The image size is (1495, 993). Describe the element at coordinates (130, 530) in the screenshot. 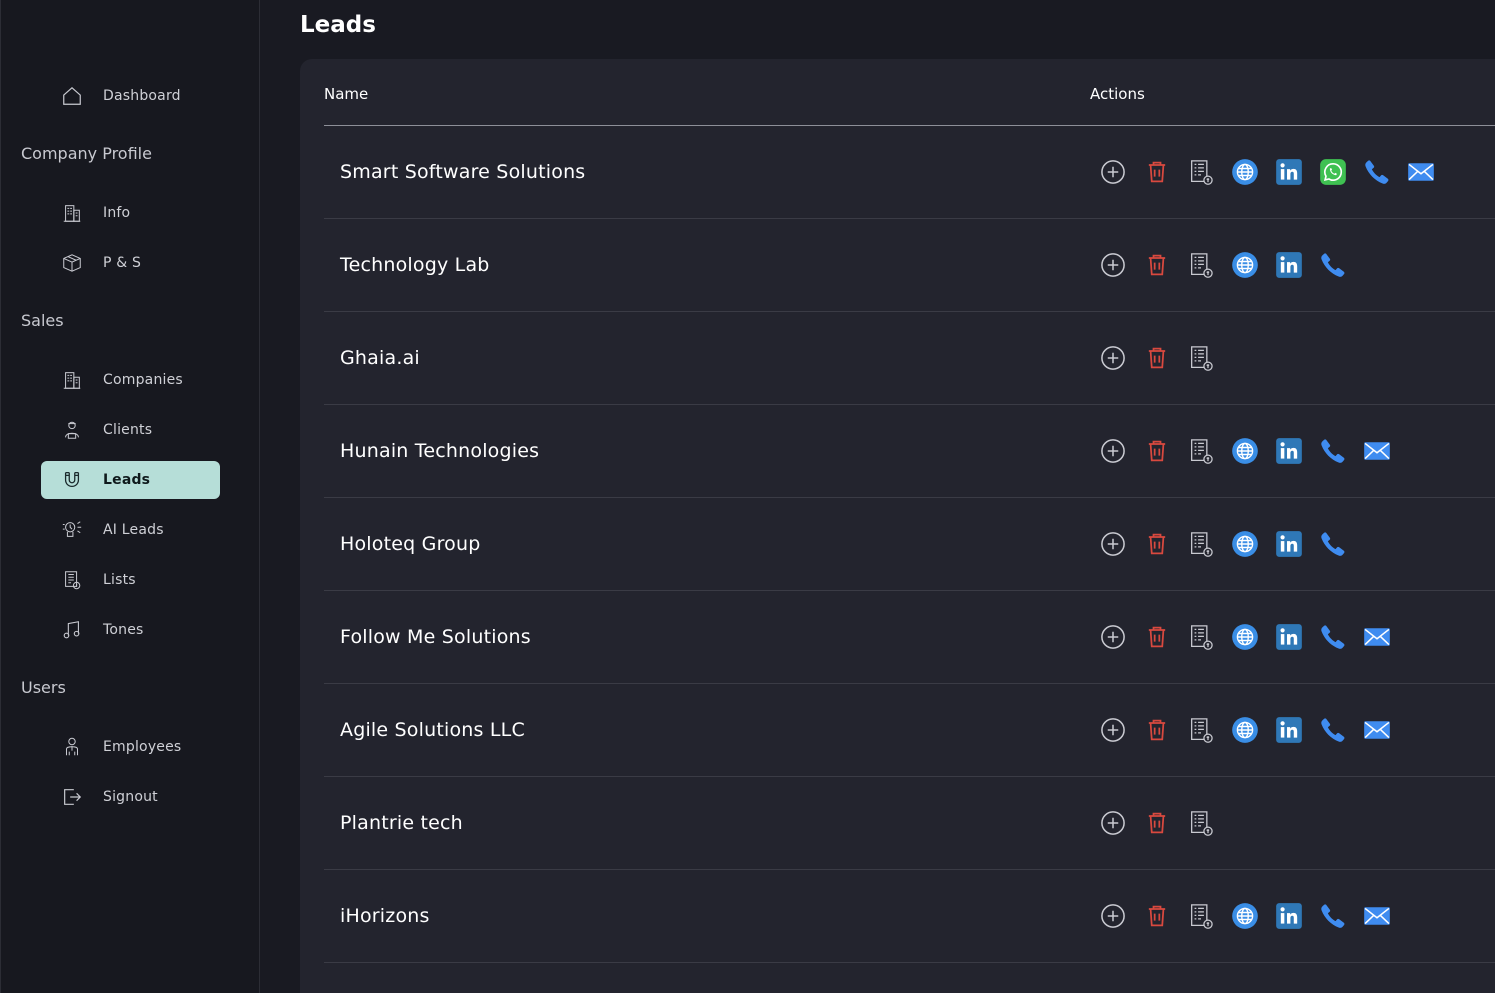

I see `sidebar-item-ai-leads: AI Leads` at that location.